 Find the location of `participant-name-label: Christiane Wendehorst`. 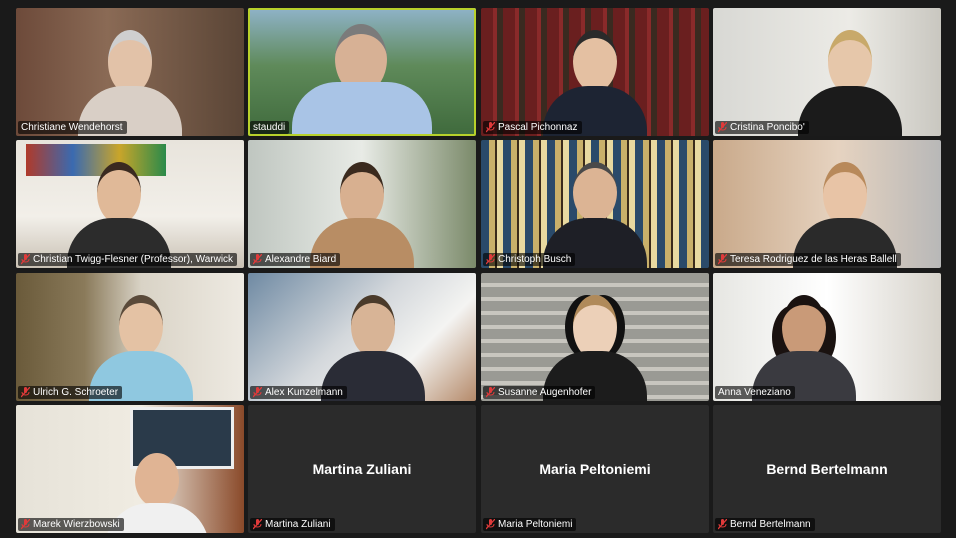

participant-name-label: Christiane Wendehorst is located at coordinates (72, 127).